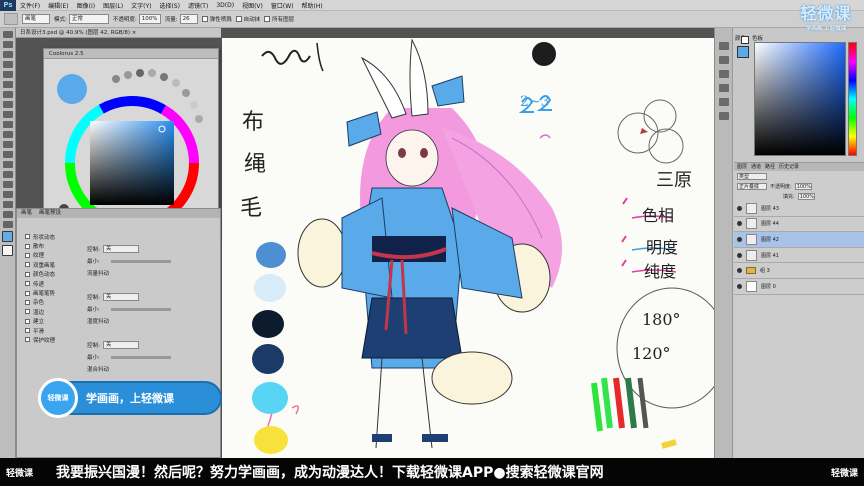 The width and height of the screenshot is (864, 486). I want to click on menu-type: 文字(Y), so click(141, 5).